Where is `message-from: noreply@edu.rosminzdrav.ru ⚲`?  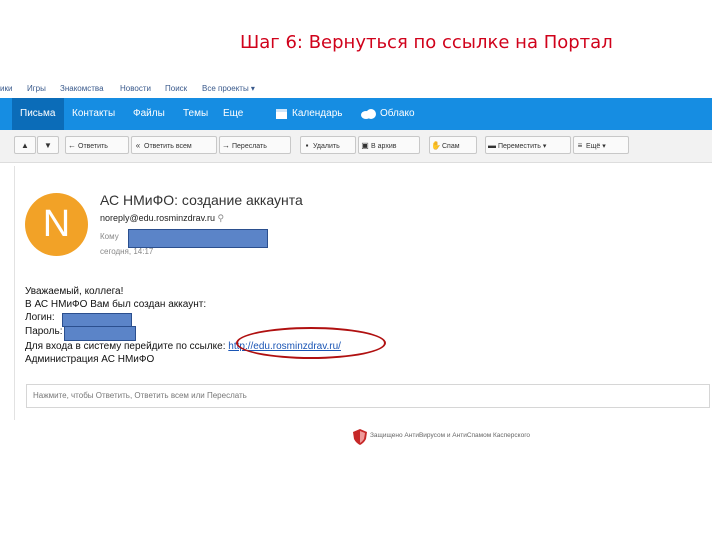
message-from: noreply@edu.rosminzdrav.ru ⚲ is located at coordinates (162, 218).